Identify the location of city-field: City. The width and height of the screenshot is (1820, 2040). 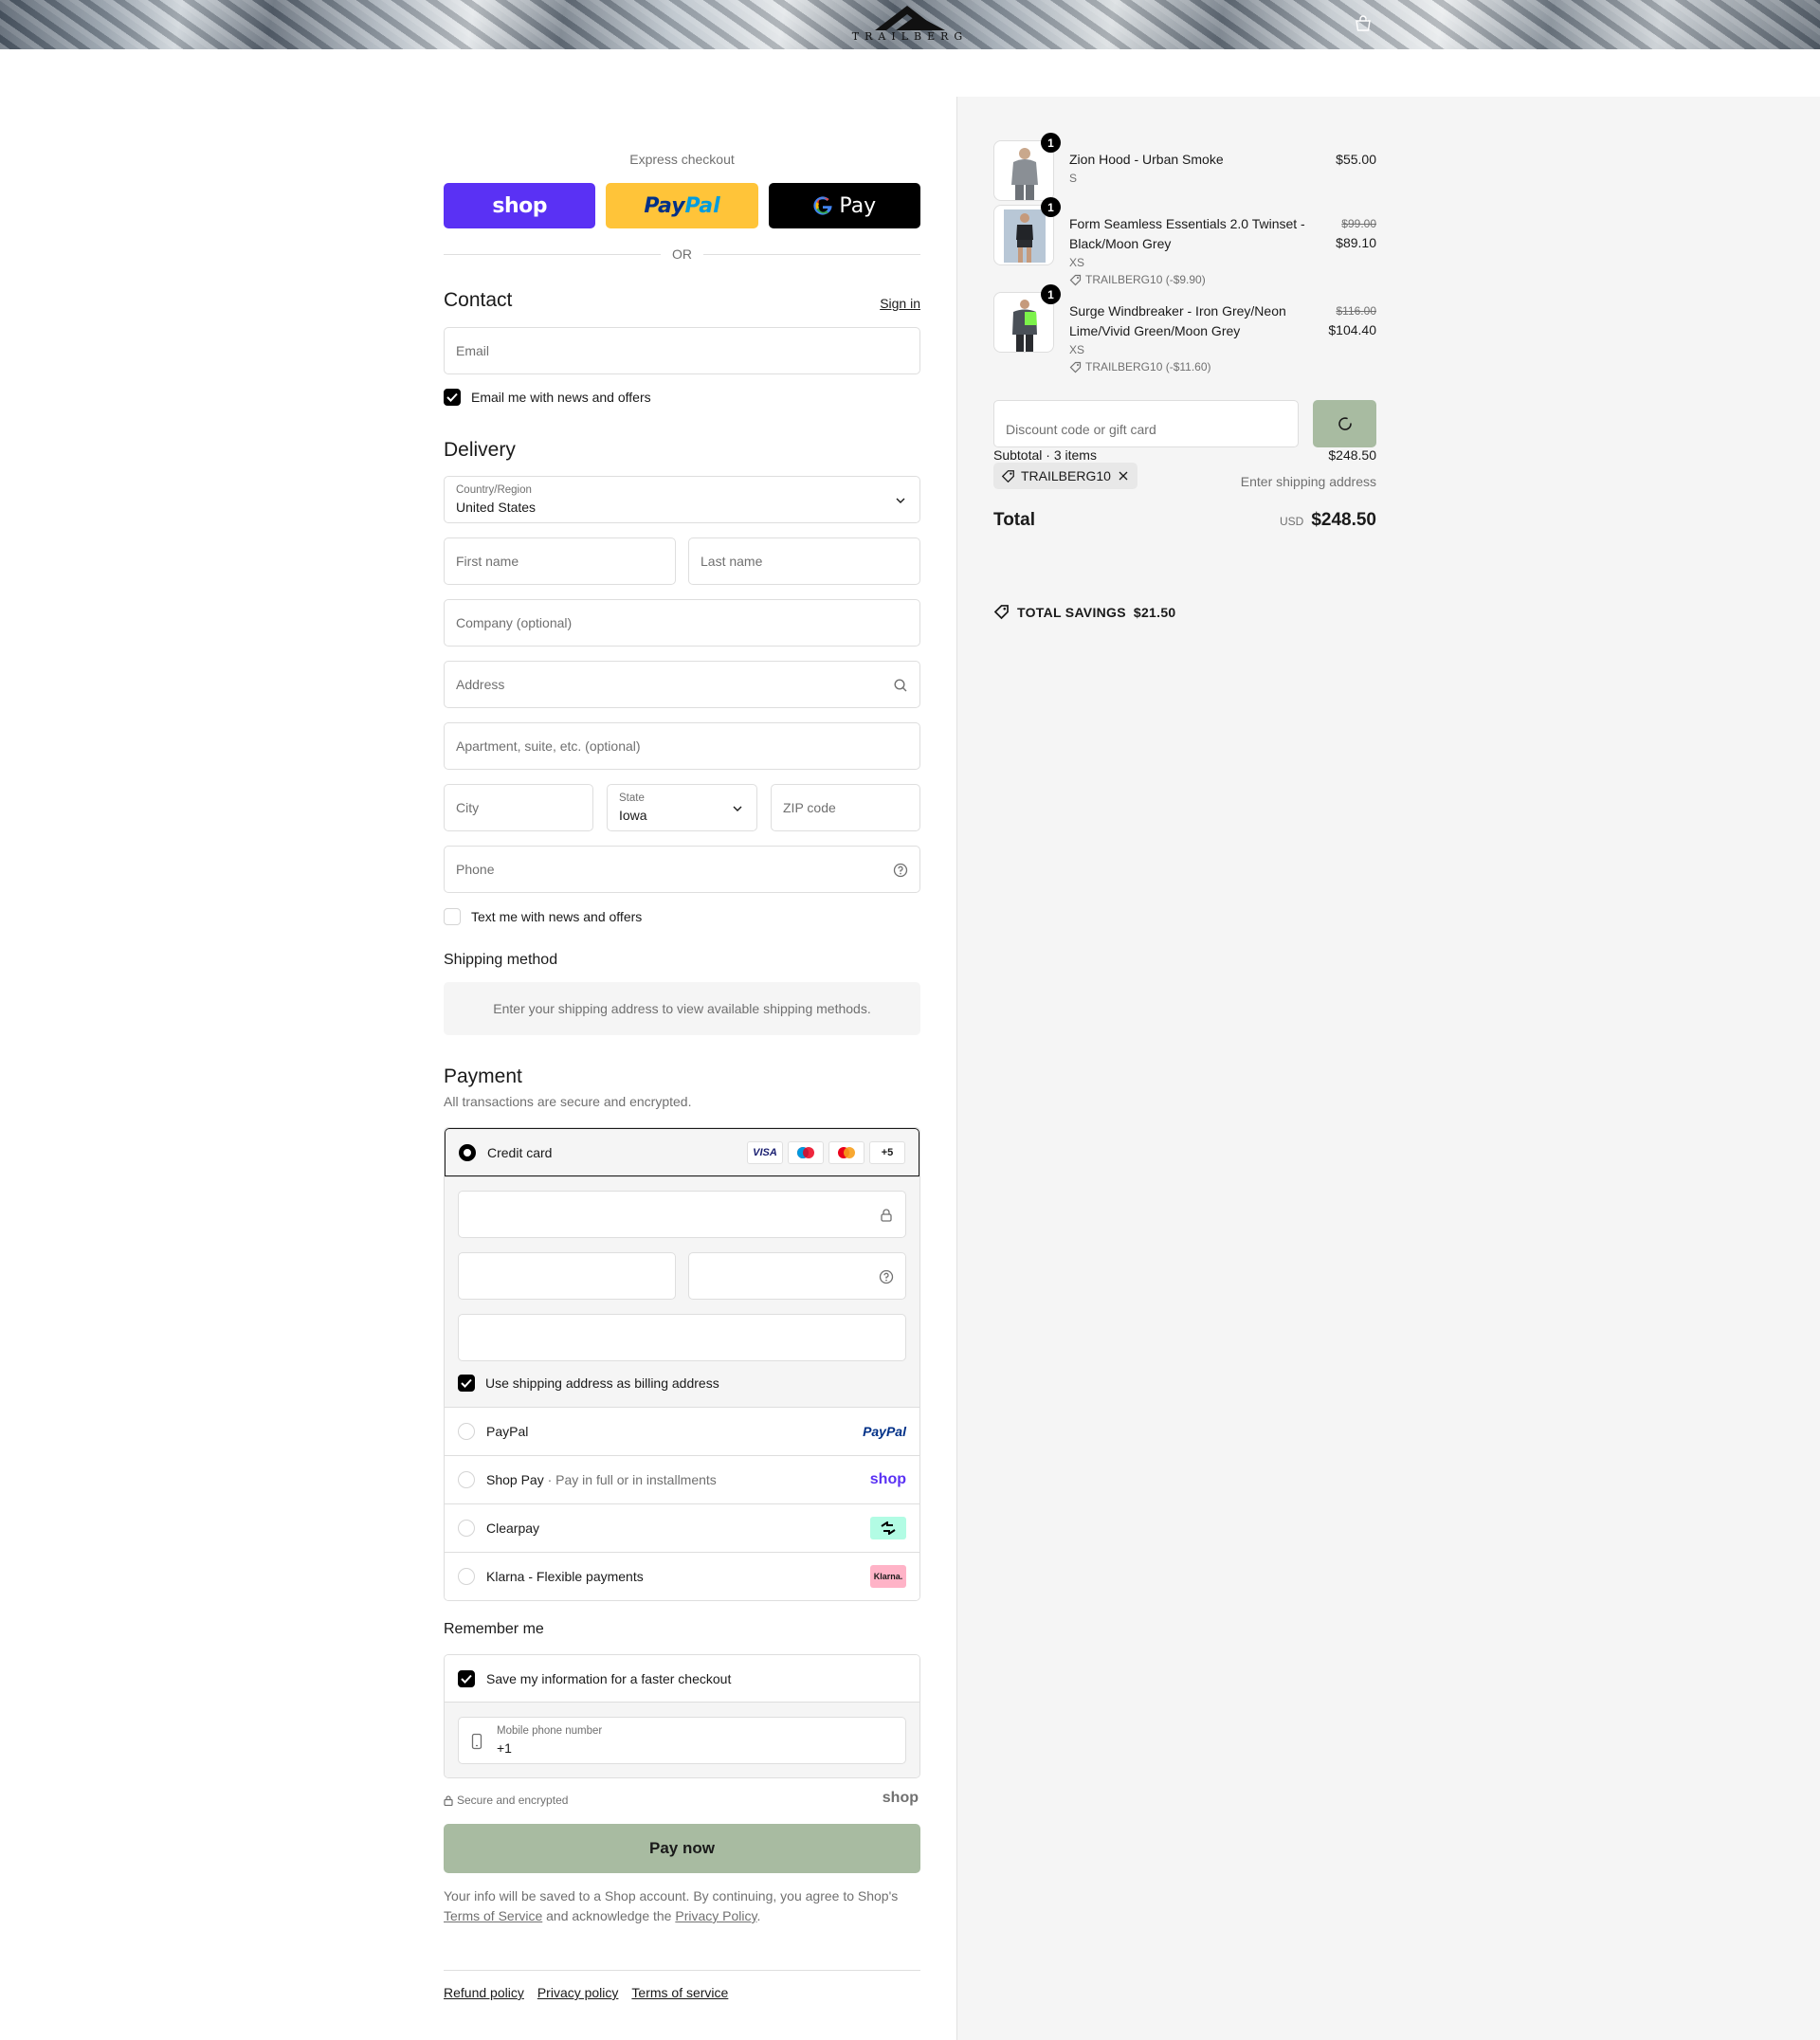
(518, 808).